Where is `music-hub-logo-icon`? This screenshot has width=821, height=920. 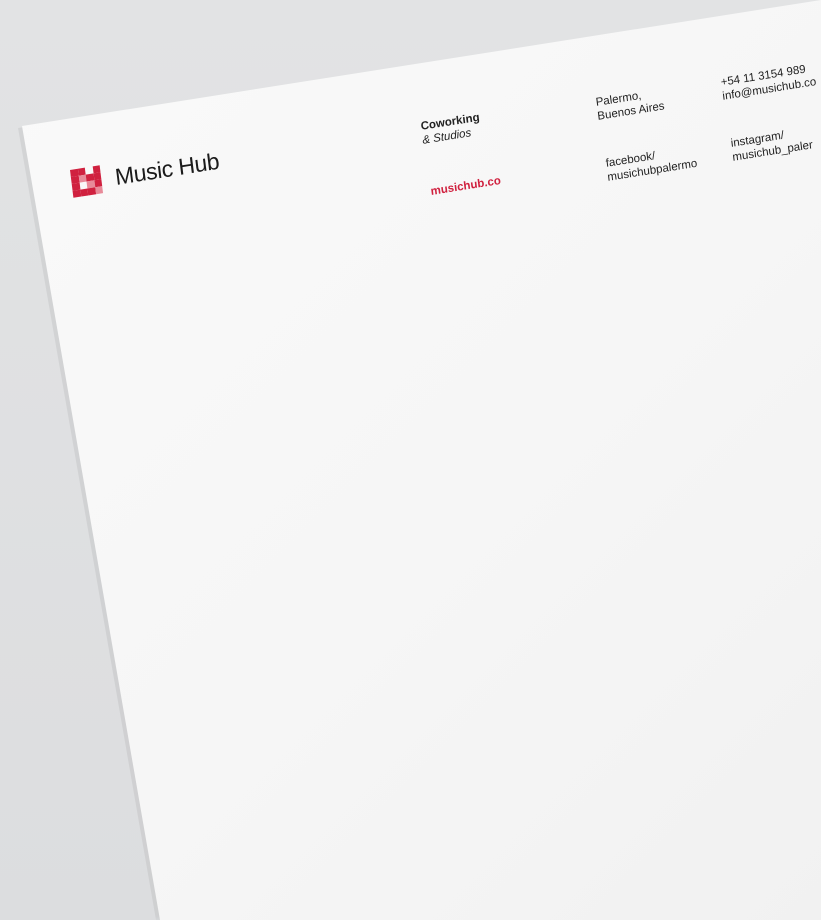
music-hub-logo-icon is located at coordinates (87, 181).